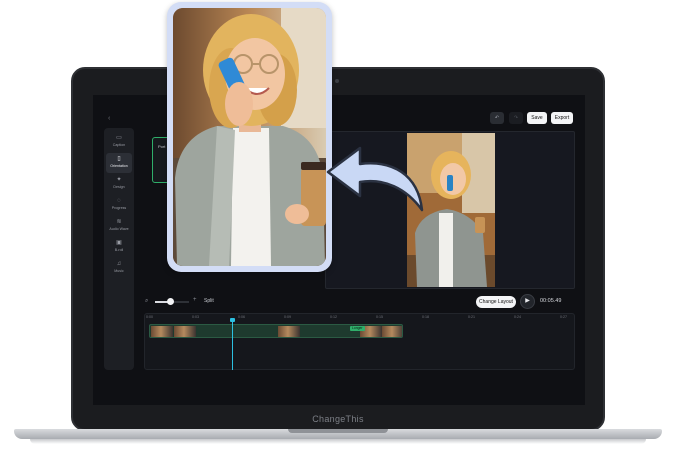  What do you see at coordinates (241, 317) in the screenshot?
I see `timeline-tick: 0:06` at bounding box center [241, 317].